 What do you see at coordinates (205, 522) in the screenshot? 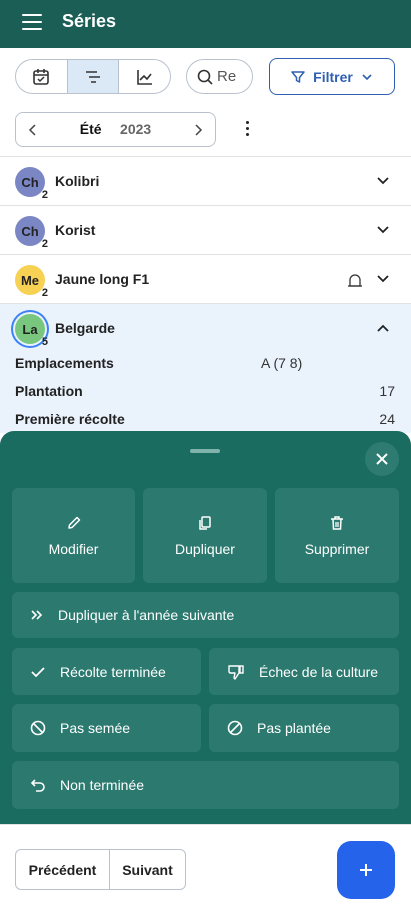
I see `copy-icon` at bounding box center [205, 522].